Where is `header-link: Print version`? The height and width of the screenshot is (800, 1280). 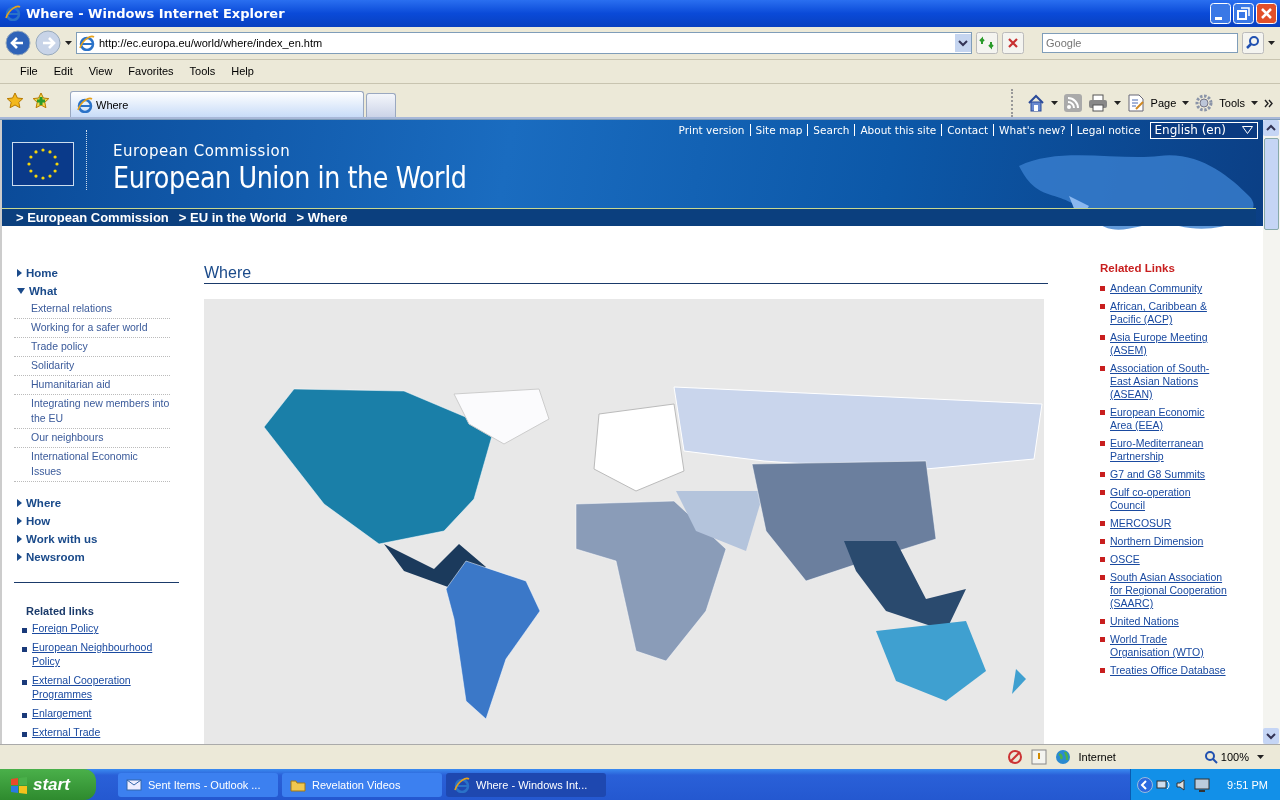
header-link: Print version is located at coordinates (711, 130).